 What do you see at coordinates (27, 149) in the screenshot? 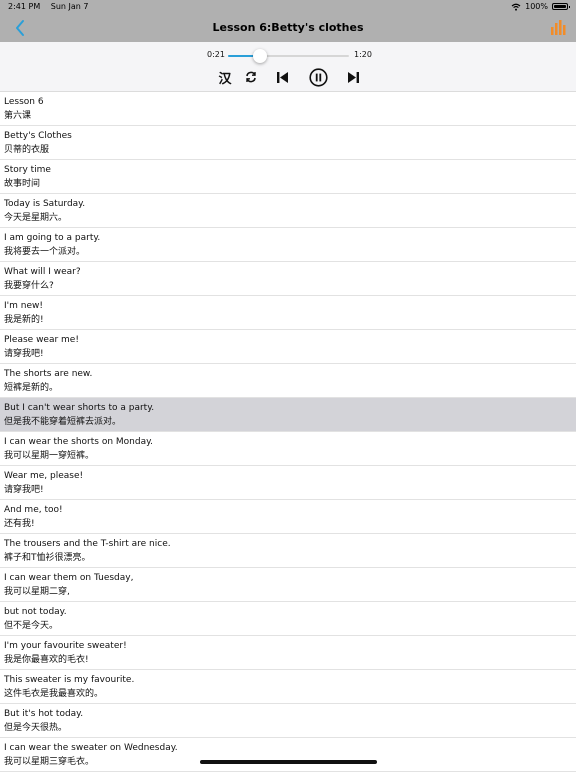
I see `sentence-chinese: 贝蒂的衣服` at bounding box center [27, 149].